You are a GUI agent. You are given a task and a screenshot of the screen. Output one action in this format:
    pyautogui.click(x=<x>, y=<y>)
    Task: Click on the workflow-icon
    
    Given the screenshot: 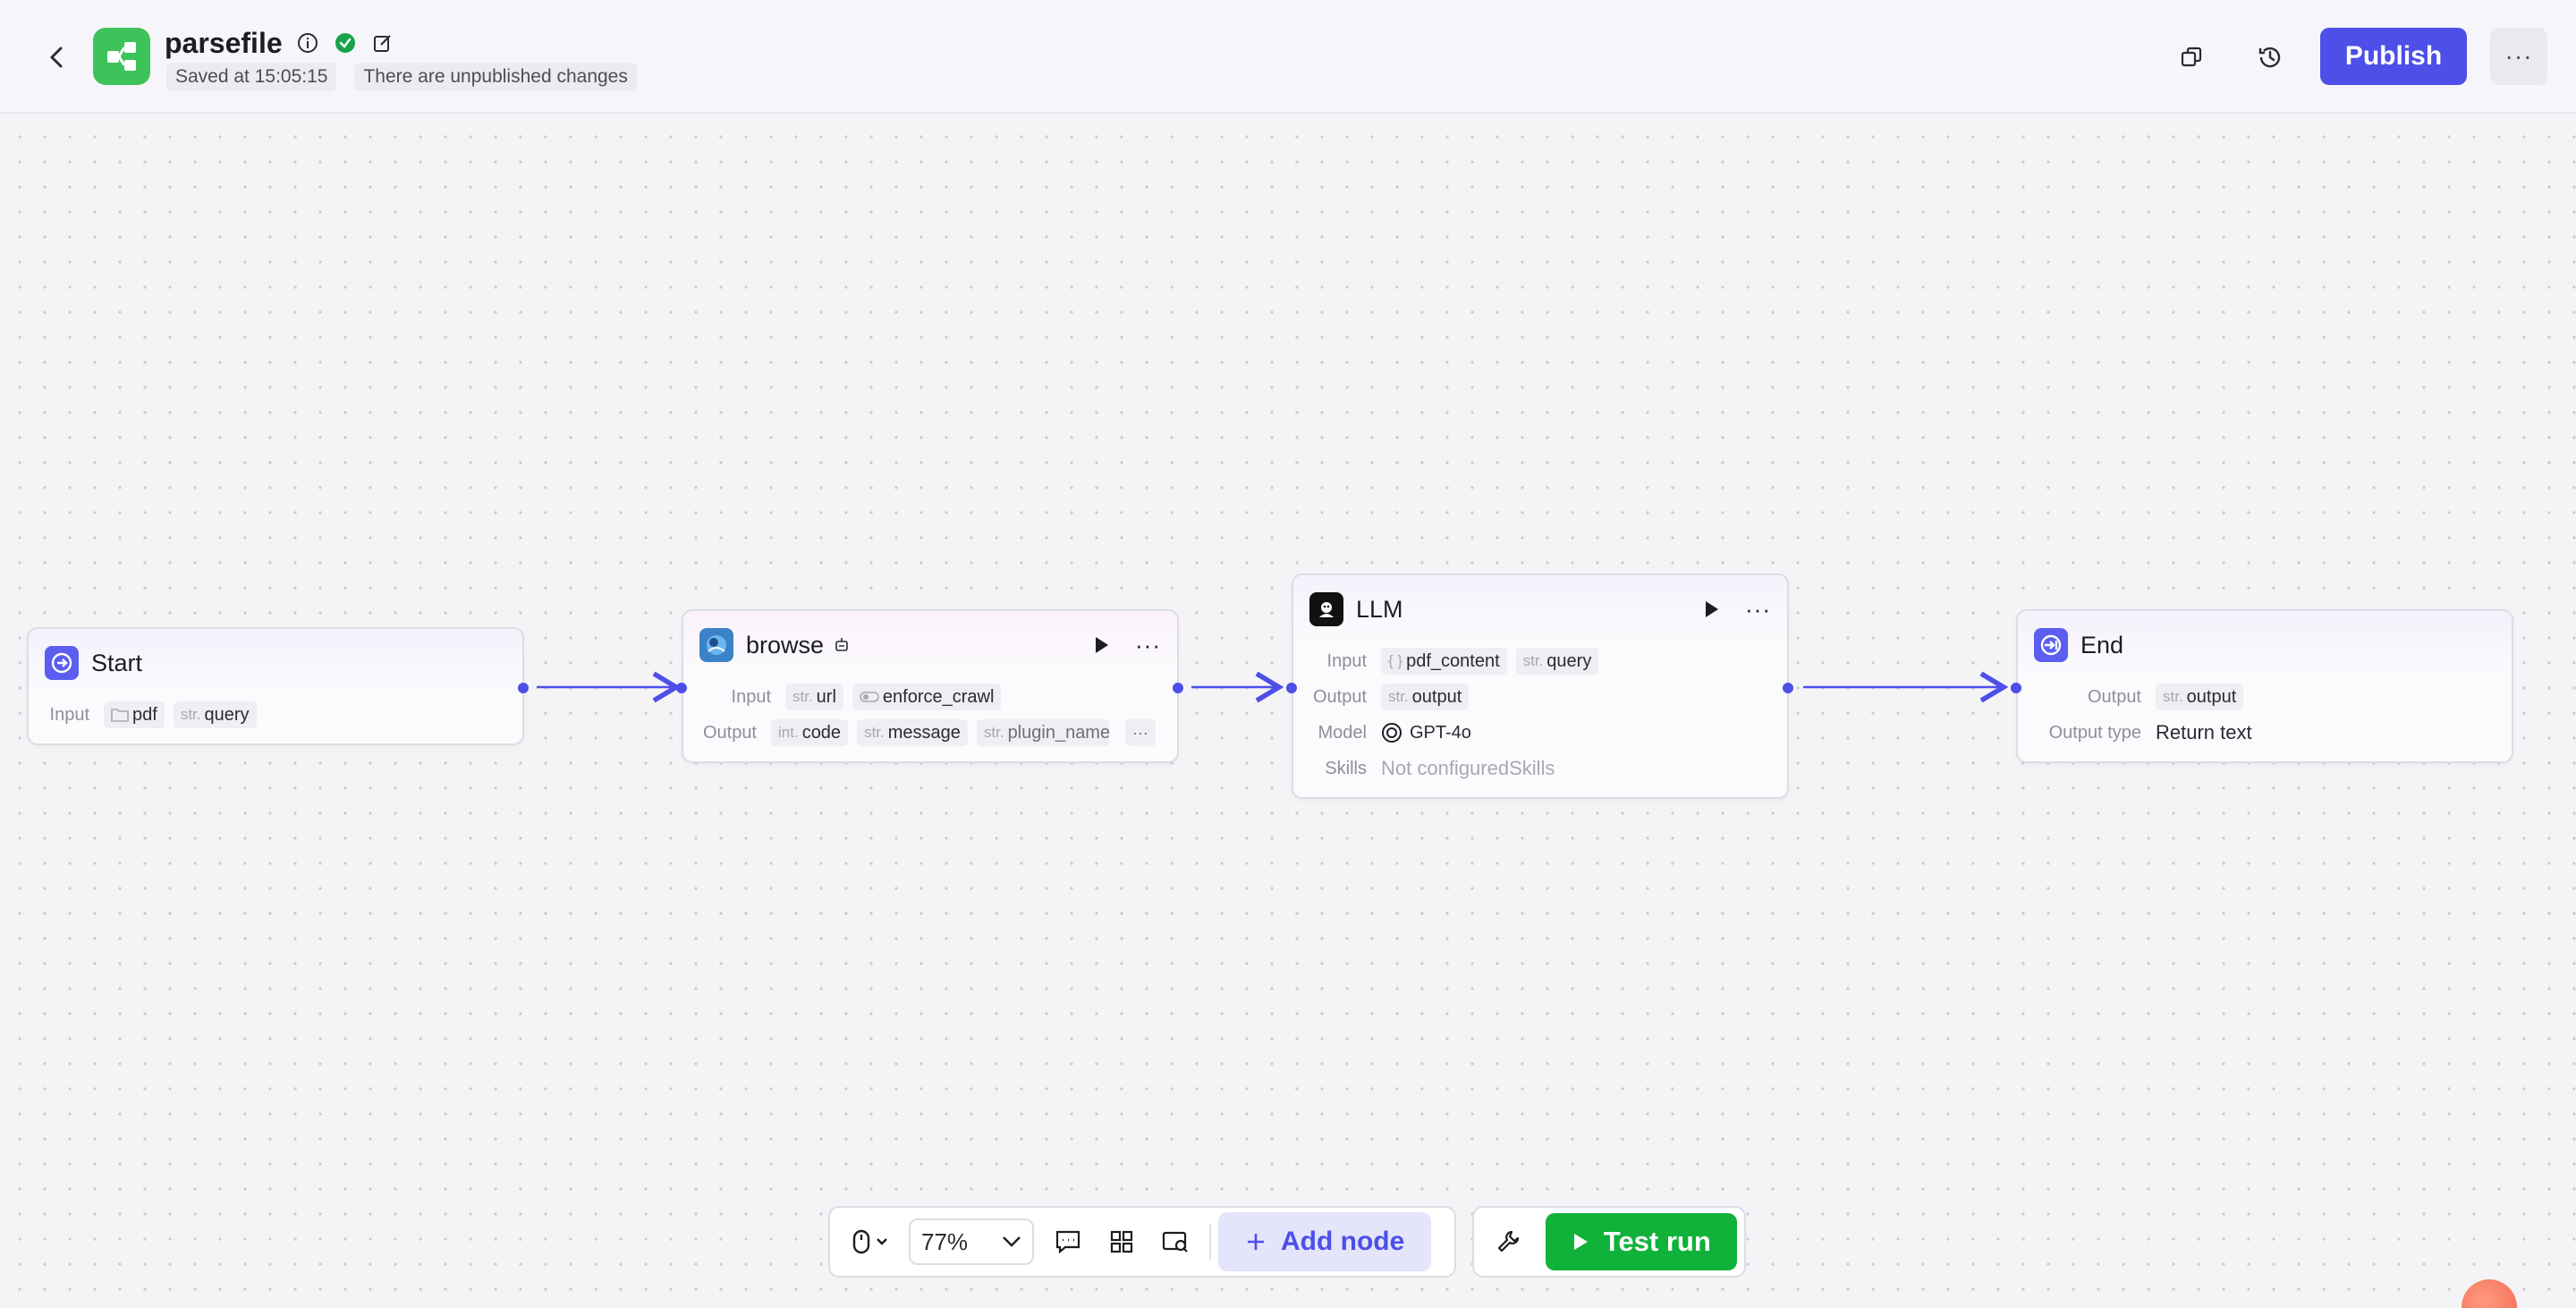 What is the action you would take?
    pyautogui.click(x=121, y=57)
    